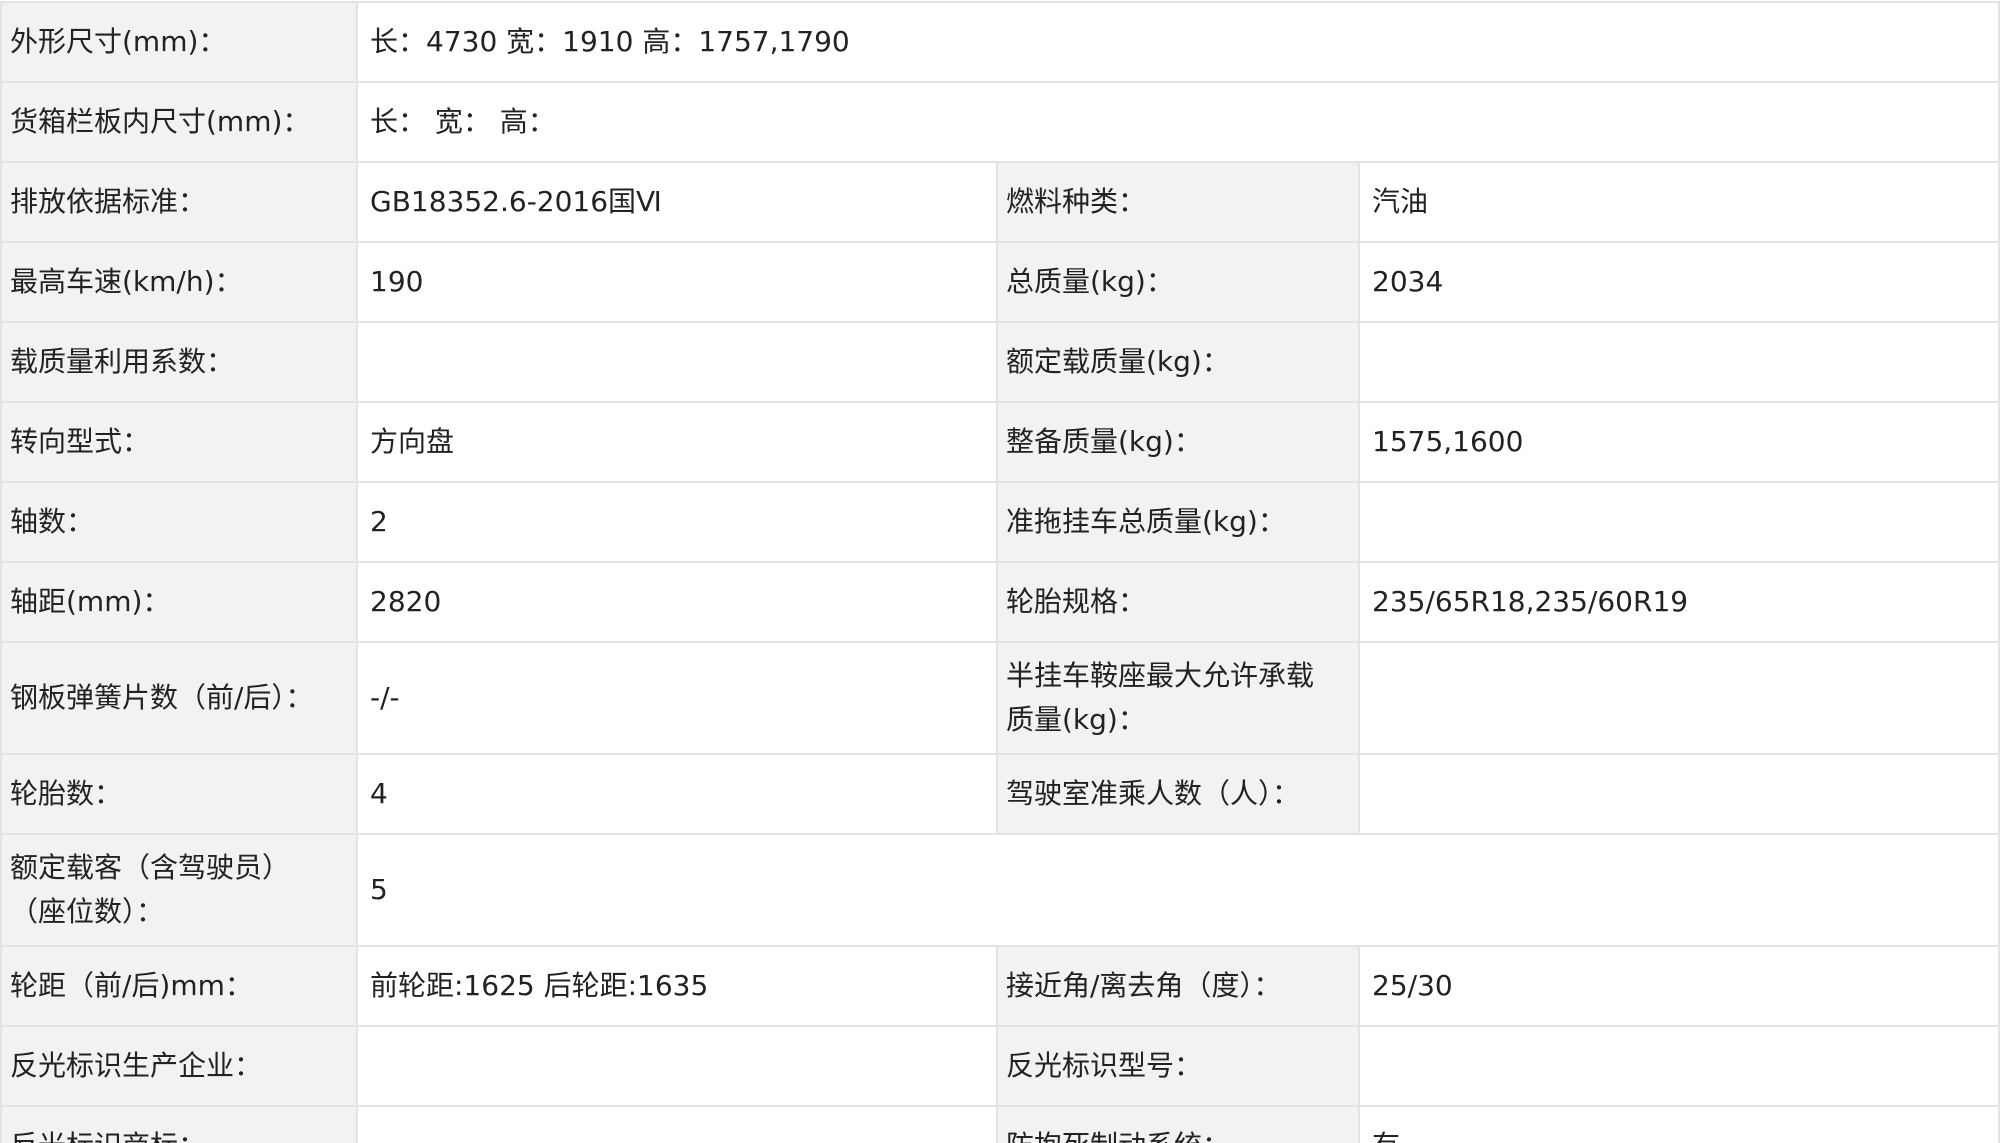 This screenshot has height=1143, width=2000. I want to click on spec-label: 额定载客（含驾驶员） （座位数）：, so click(179, 890).